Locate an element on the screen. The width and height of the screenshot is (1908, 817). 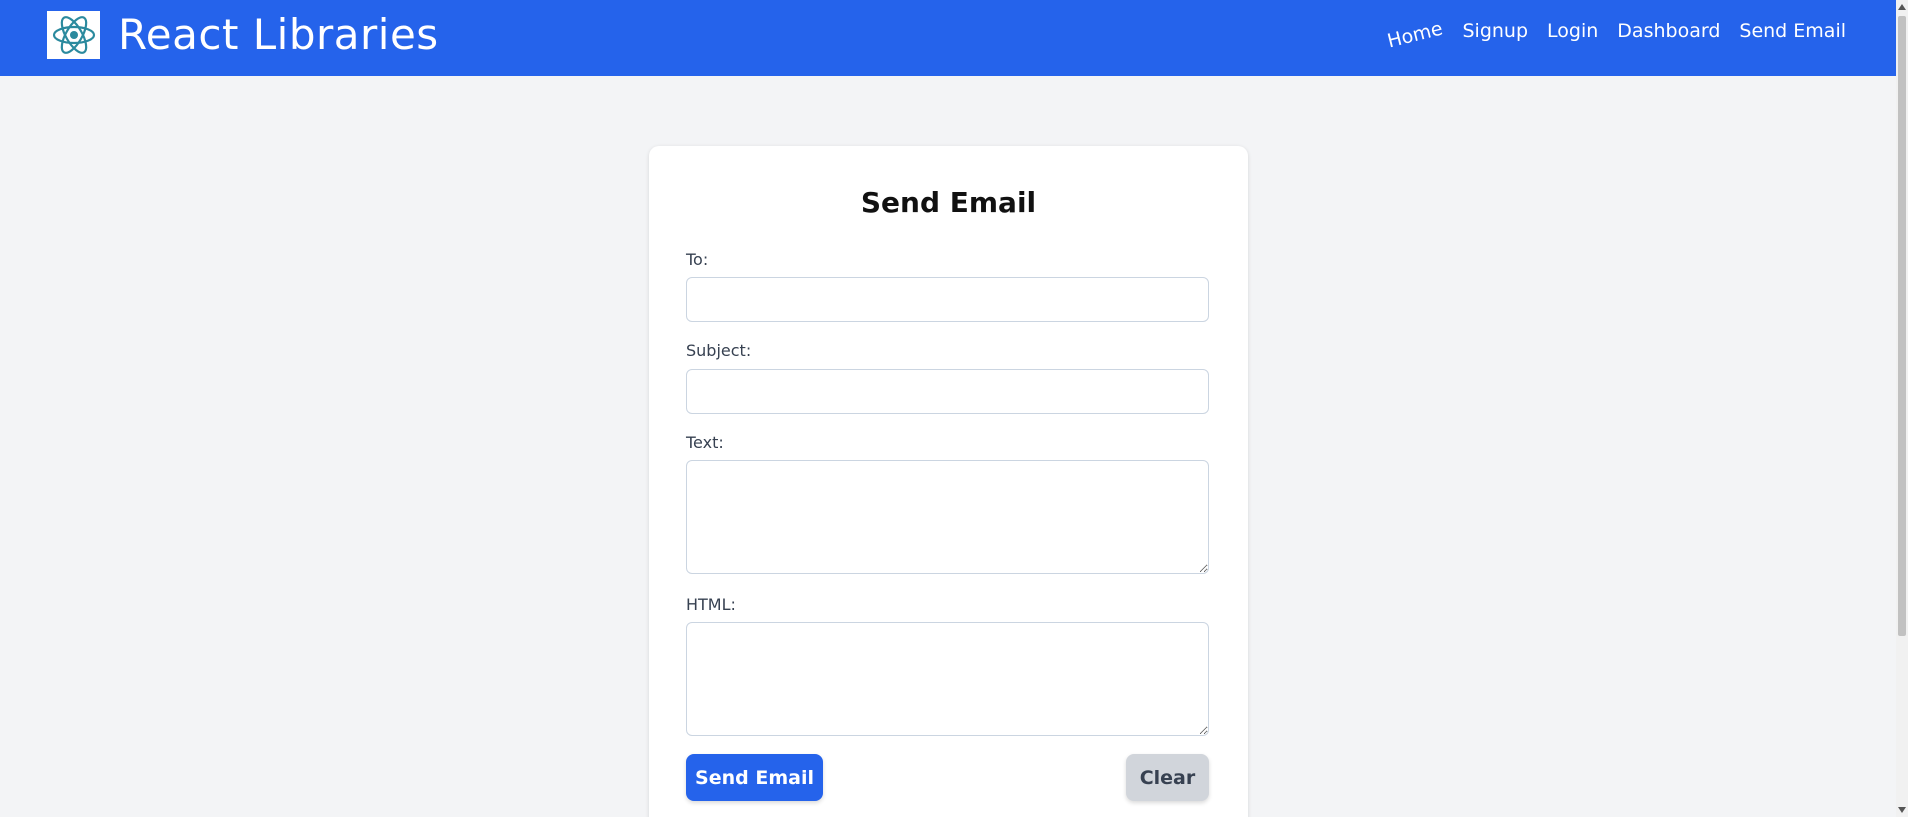
scroll-thumb is located at coordinates (1902, 326).